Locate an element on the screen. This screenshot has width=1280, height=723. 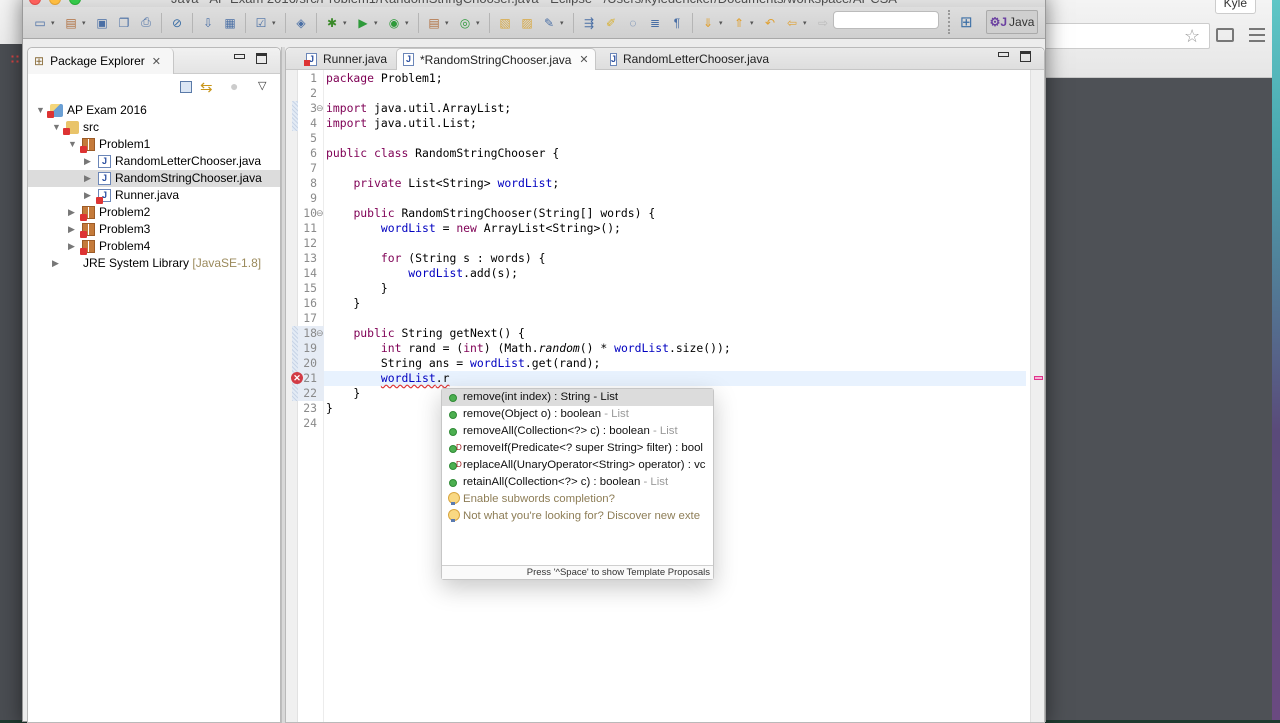
minimize-view-icon is located at coordinates (239, 56).